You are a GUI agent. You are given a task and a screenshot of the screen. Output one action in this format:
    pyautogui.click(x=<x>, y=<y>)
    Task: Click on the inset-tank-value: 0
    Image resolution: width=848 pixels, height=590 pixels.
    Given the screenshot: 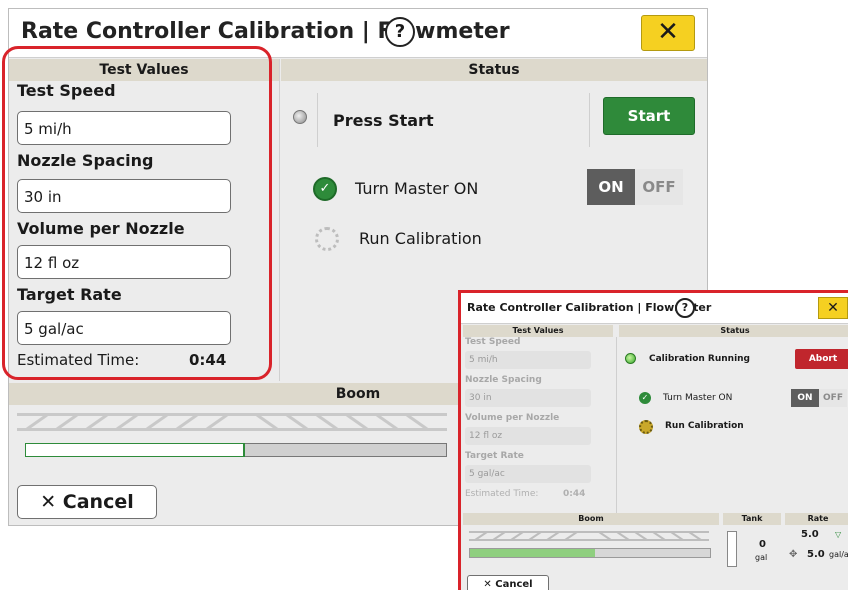 What is the action you would take?
    pyautogui.click(x=762, y=544)
    